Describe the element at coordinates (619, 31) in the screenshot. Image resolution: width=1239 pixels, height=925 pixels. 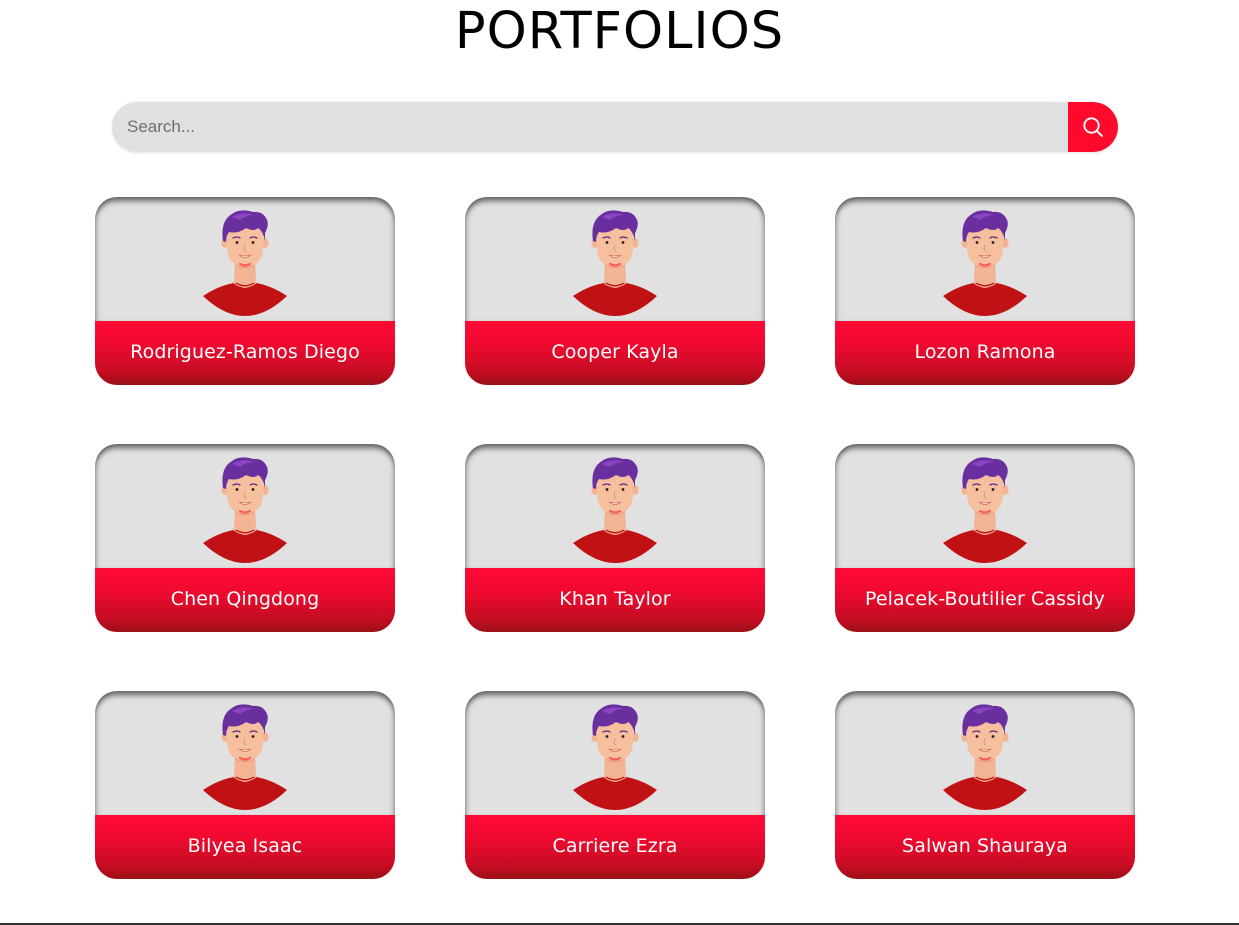
I see `page-title: PORTFOLIOS` at that location.